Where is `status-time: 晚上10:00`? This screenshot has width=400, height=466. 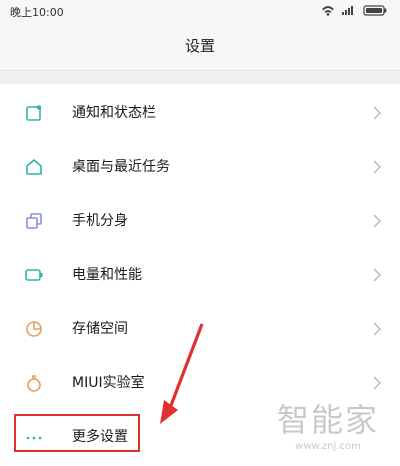 status-time: 晚上10:00 is located at coordinates (37, 12).